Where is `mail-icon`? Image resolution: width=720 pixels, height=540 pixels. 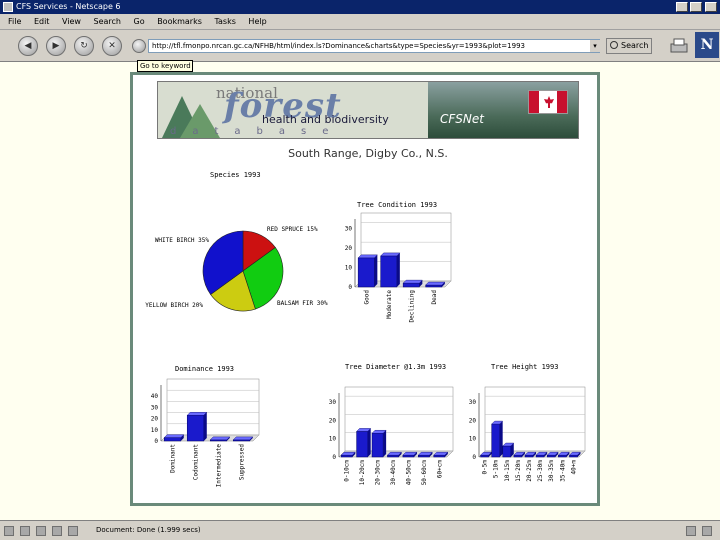 mail-icon is located at coordinates (9, 531).